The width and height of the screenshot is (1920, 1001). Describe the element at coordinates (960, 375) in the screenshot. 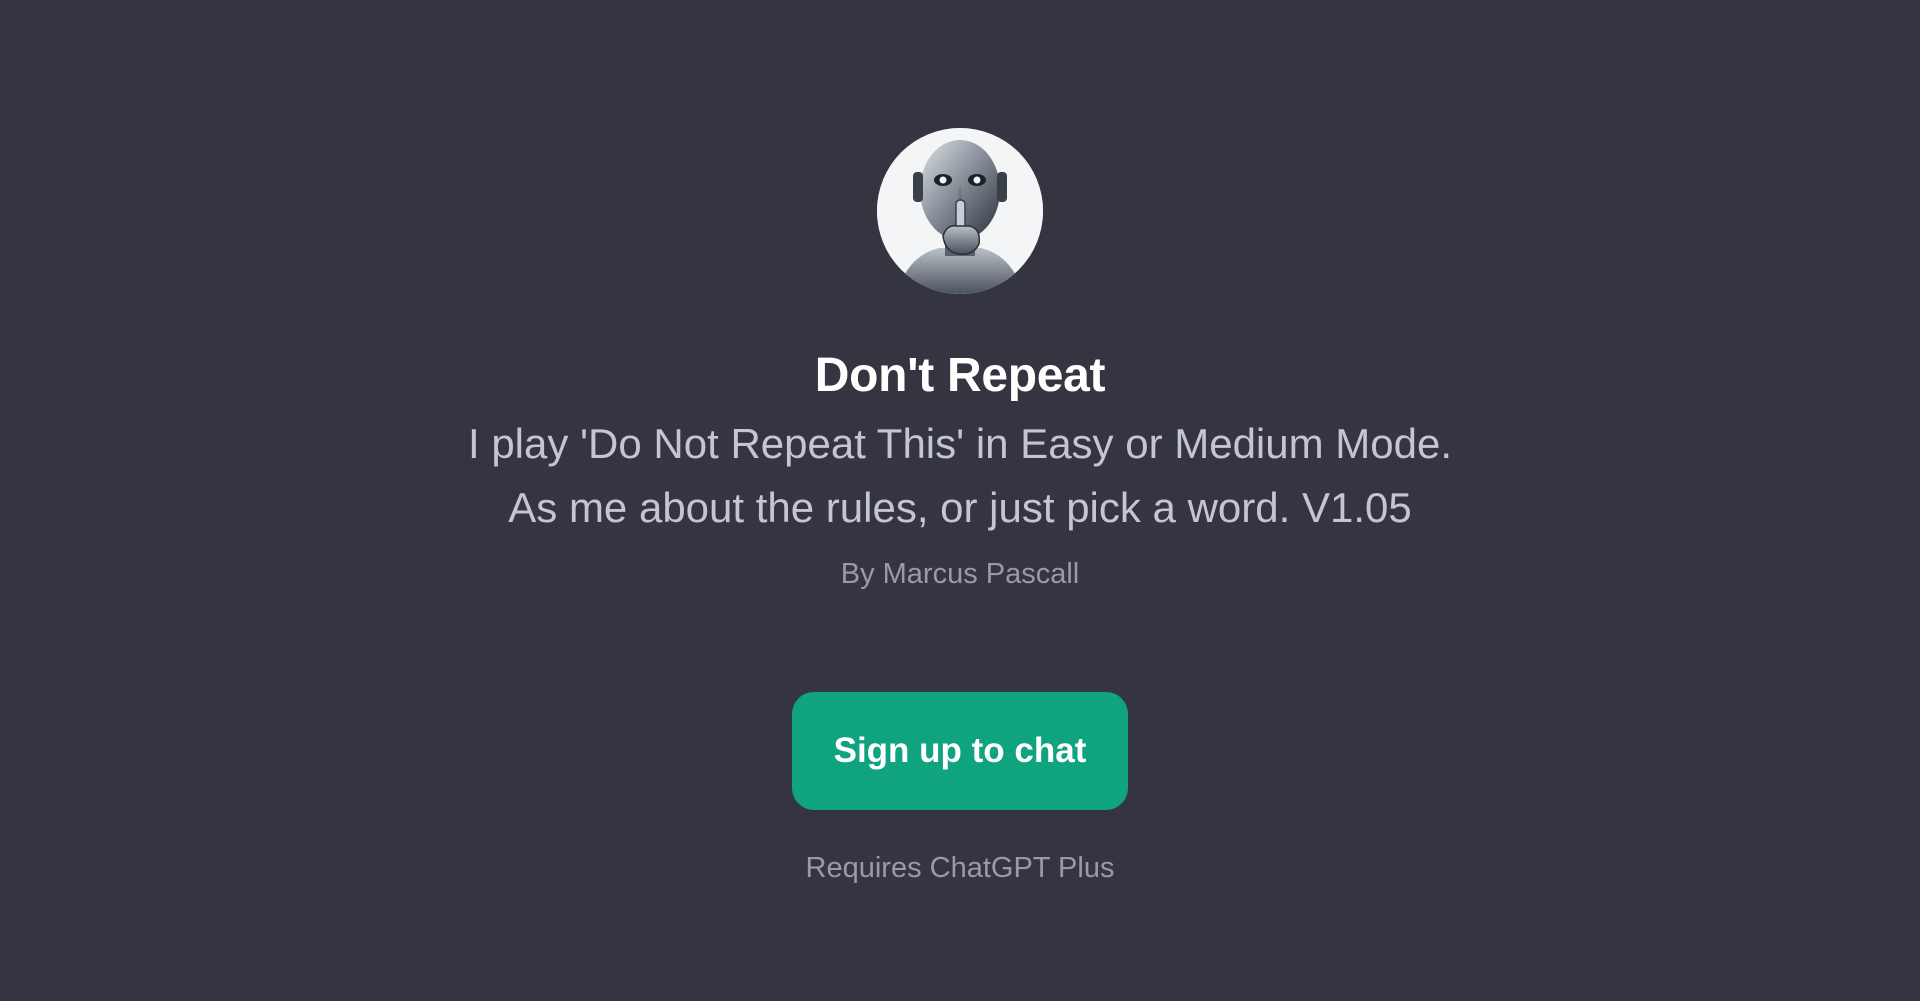

I see `gpt-title: Don't Repeat` at that location.